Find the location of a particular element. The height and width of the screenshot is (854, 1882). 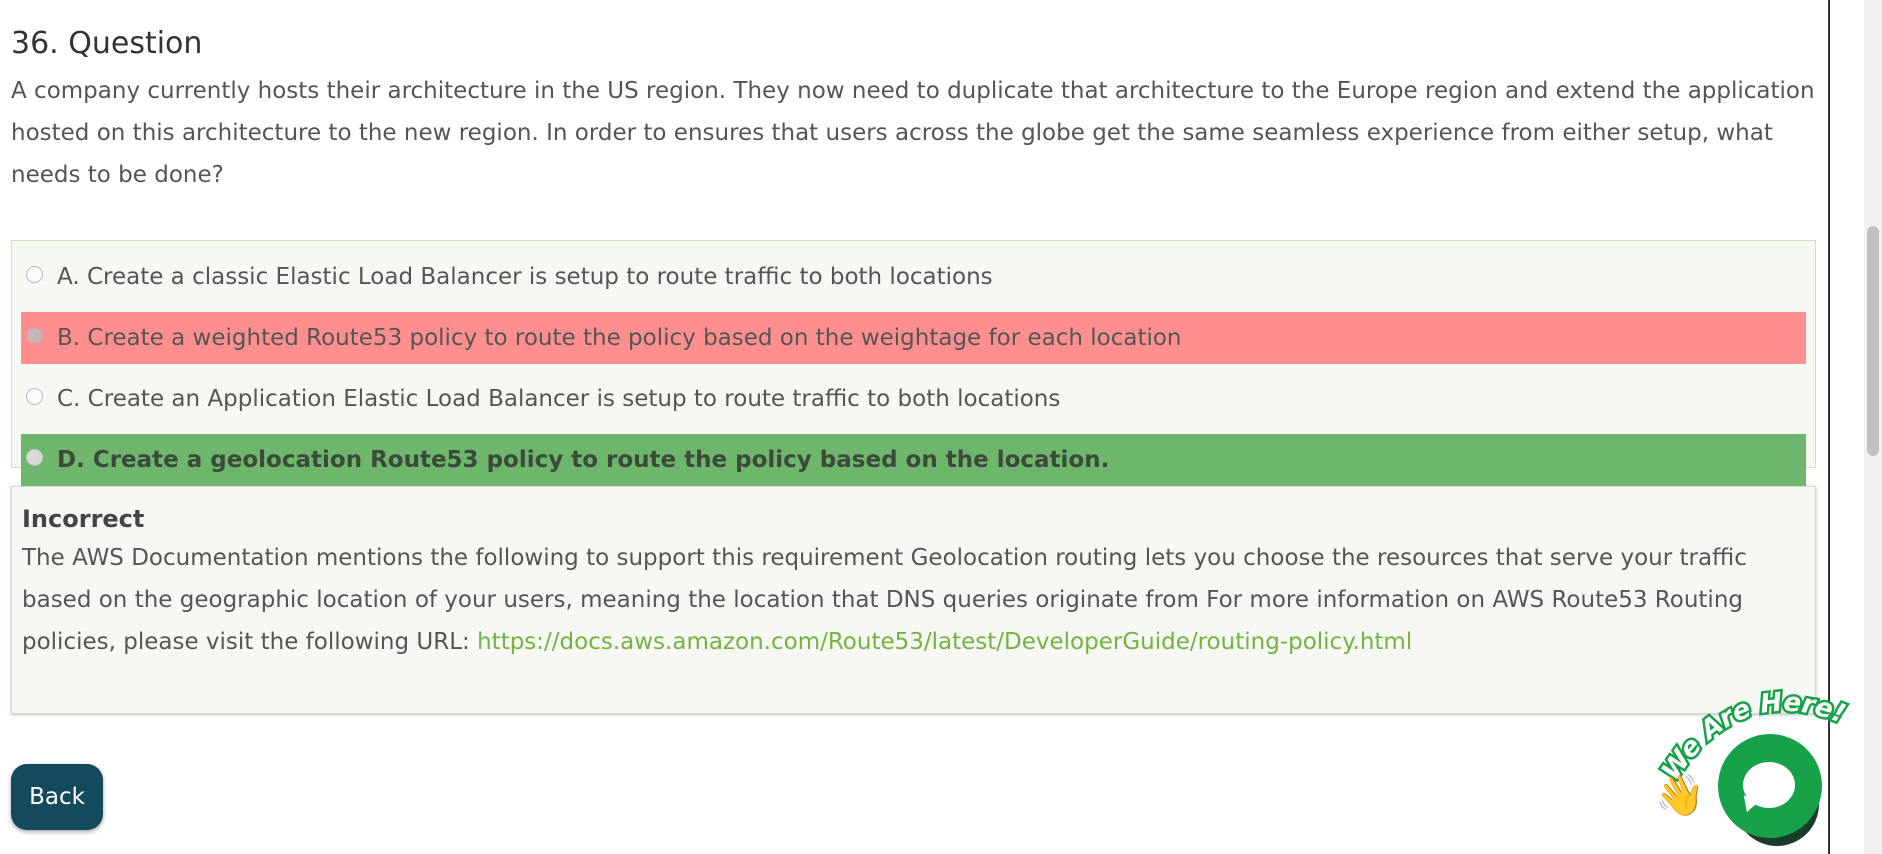

chat-bubble-icon is located at coordinates (1770, 786).